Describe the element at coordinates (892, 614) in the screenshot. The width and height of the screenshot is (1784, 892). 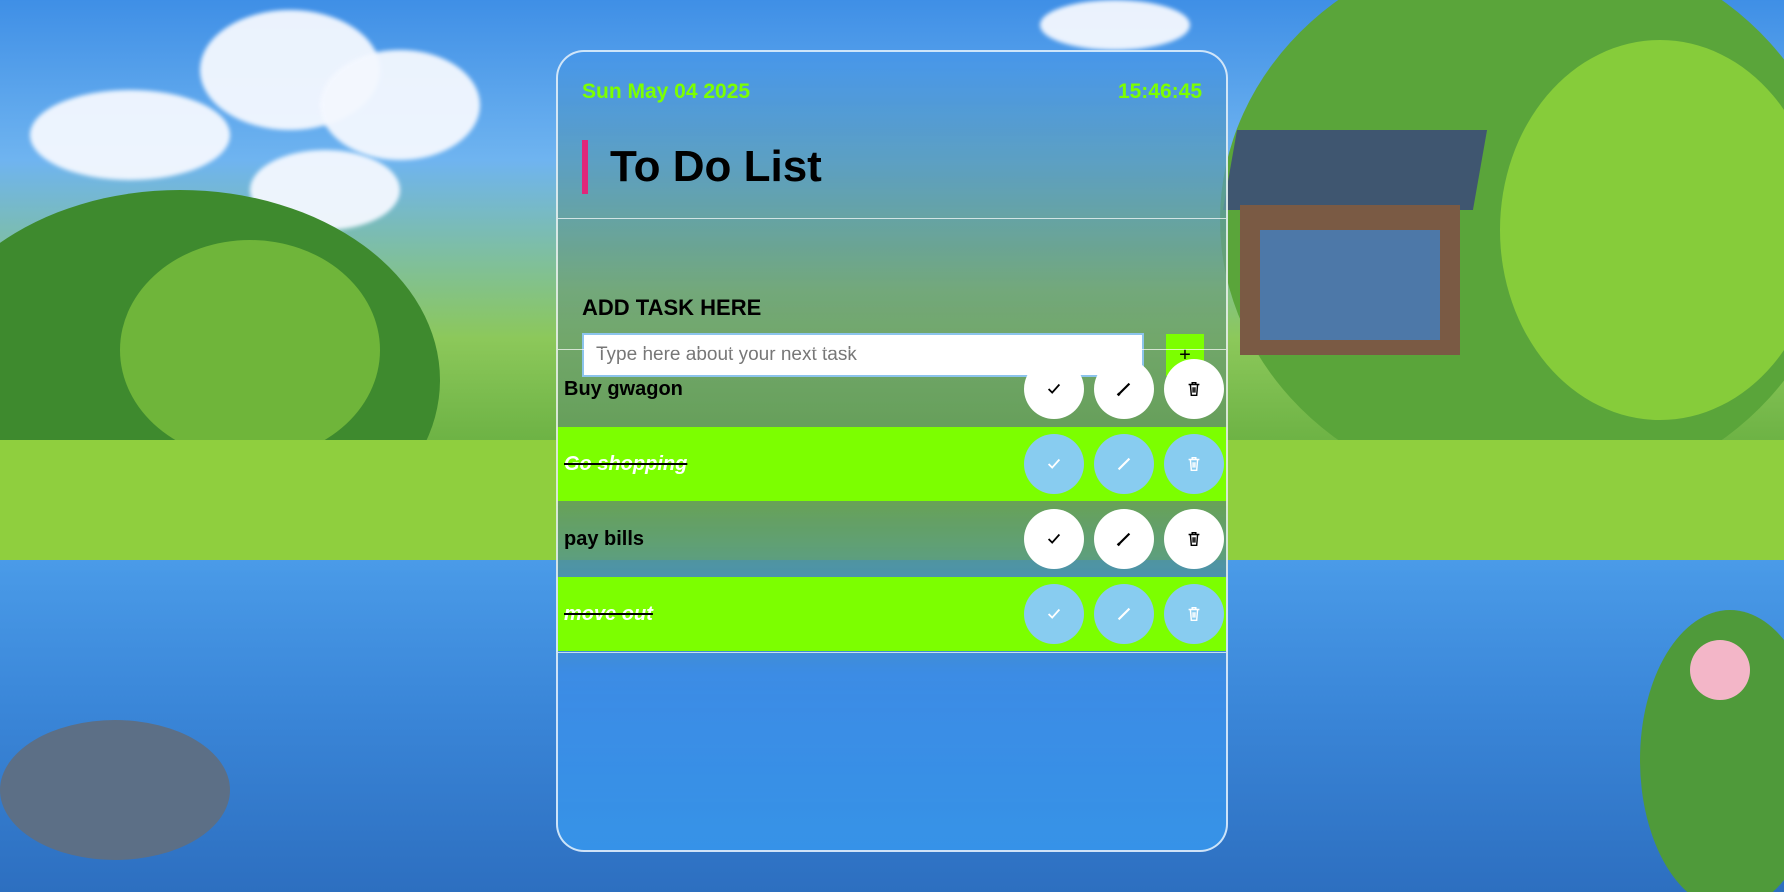
I see `task-row: move out` at that location.